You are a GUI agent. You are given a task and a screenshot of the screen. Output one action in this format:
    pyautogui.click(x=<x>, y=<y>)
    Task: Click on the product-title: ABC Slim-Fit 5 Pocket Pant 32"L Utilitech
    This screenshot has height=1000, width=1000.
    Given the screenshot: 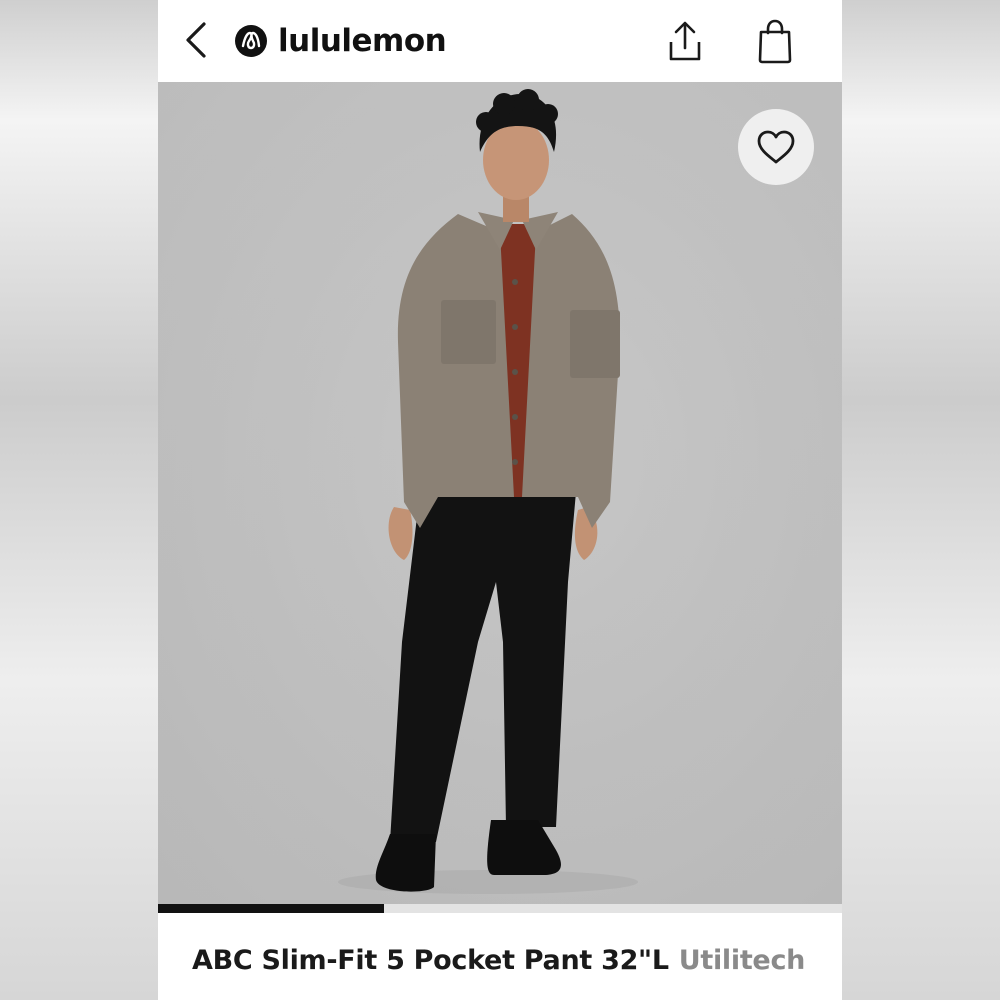 What is the action you would take?
    pyautogui.click(x=512, y=967)
    